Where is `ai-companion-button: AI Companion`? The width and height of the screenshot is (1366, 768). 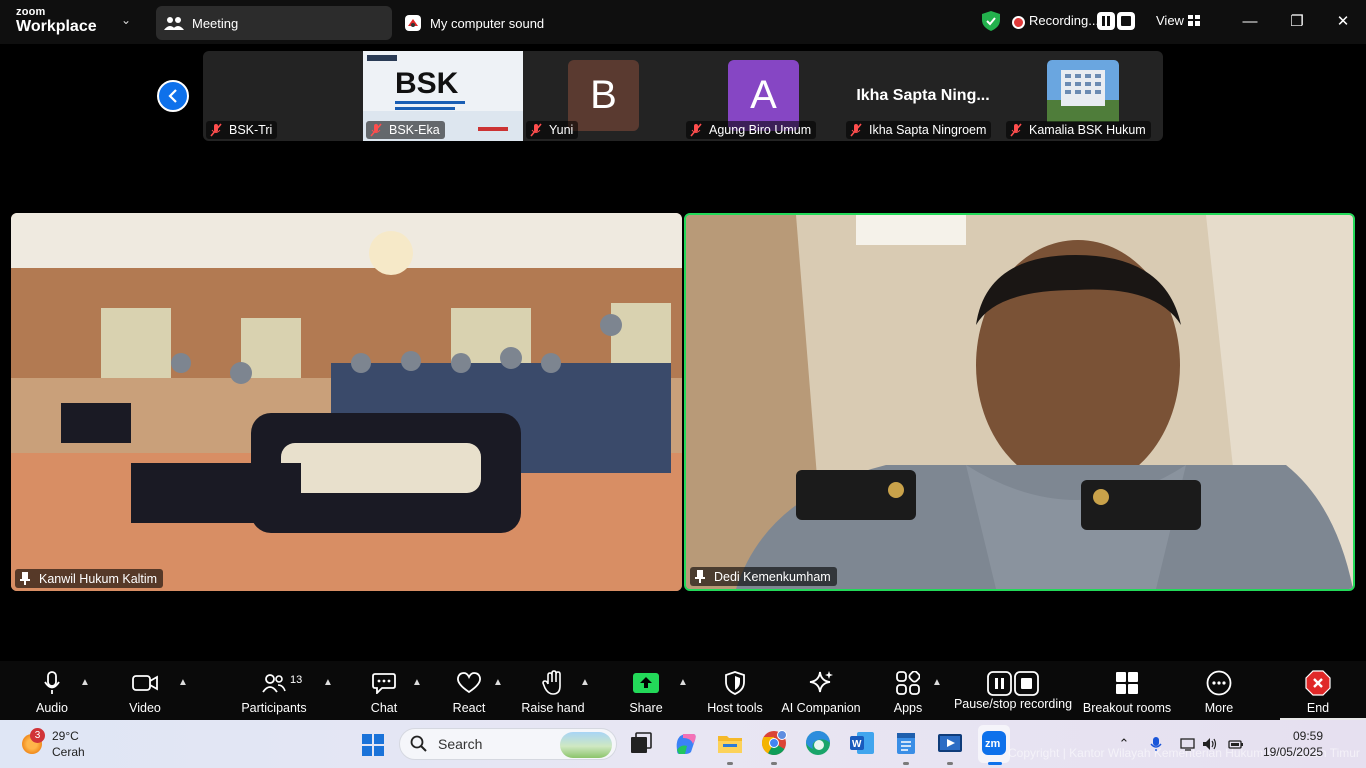
ai-companion-button: AI Companion is located at coordinates (821, 690).